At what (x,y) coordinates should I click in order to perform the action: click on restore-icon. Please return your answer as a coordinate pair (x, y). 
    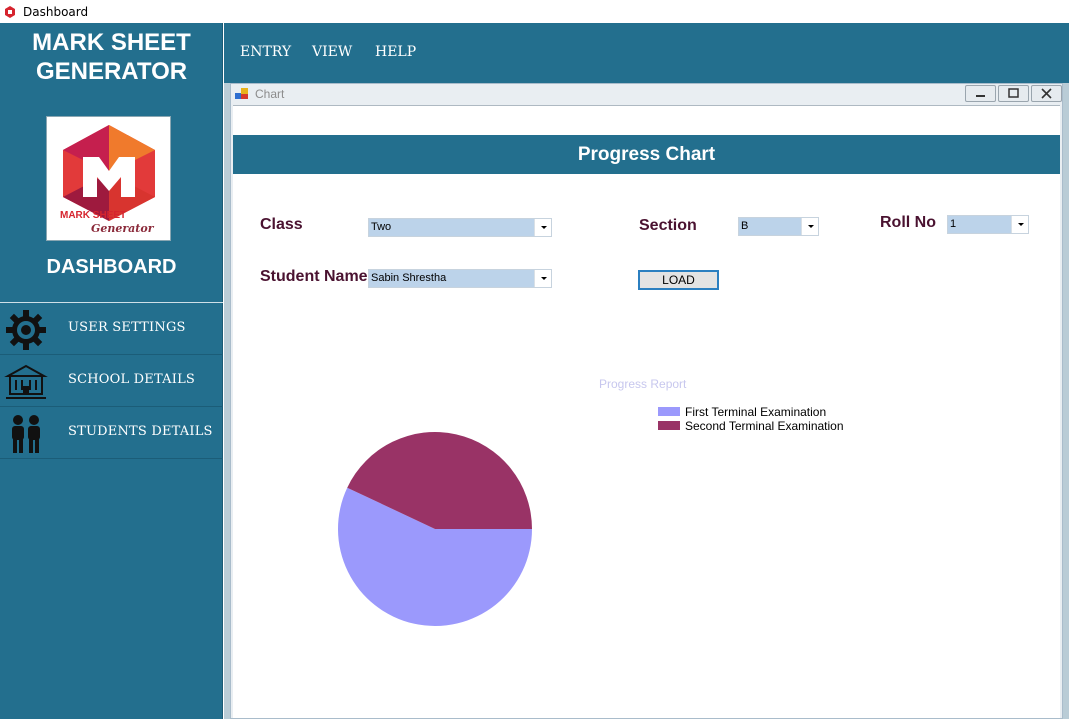
    Looking at the image, I should click on (1013, 93).